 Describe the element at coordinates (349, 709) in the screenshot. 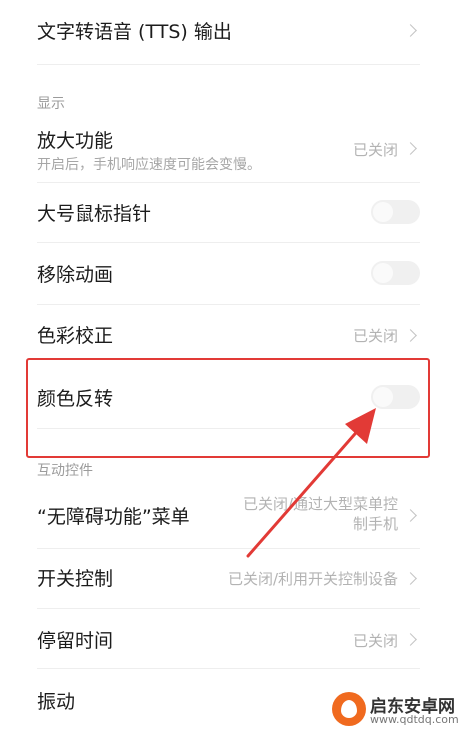

I see `watermark-logo-icon` at that location.